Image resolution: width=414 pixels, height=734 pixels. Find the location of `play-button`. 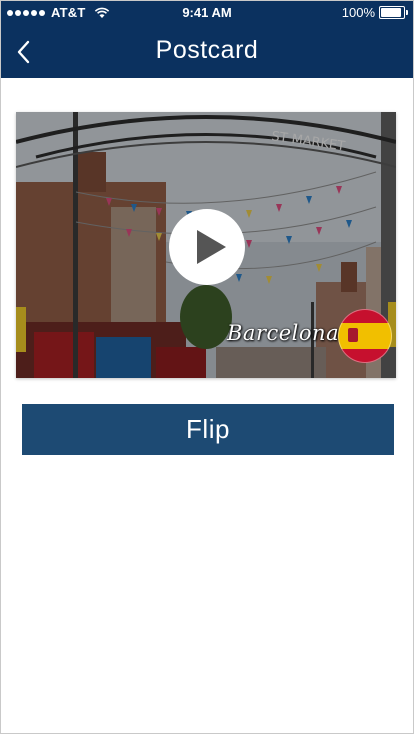

play-button is located at coordinates (207, 247).